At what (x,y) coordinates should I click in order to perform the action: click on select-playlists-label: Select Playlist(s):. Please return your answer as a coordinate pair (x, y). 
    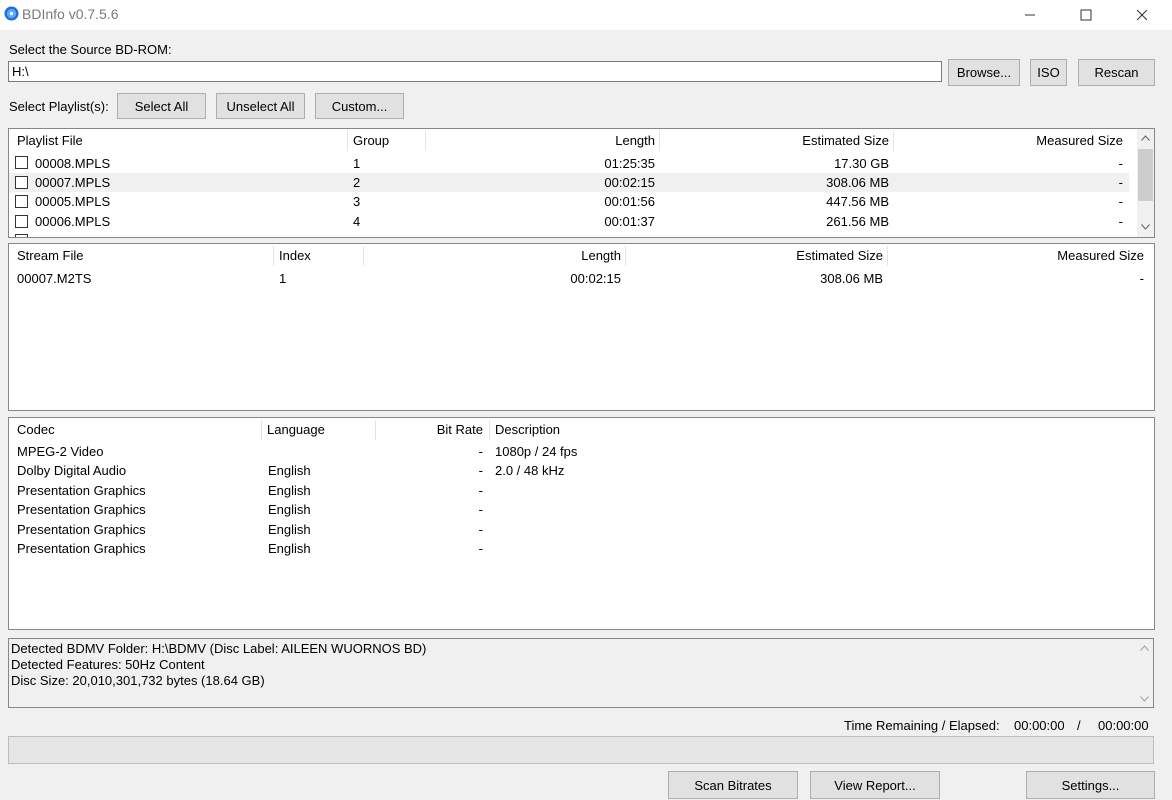
    Looking at the image, I should click on (59, 106).